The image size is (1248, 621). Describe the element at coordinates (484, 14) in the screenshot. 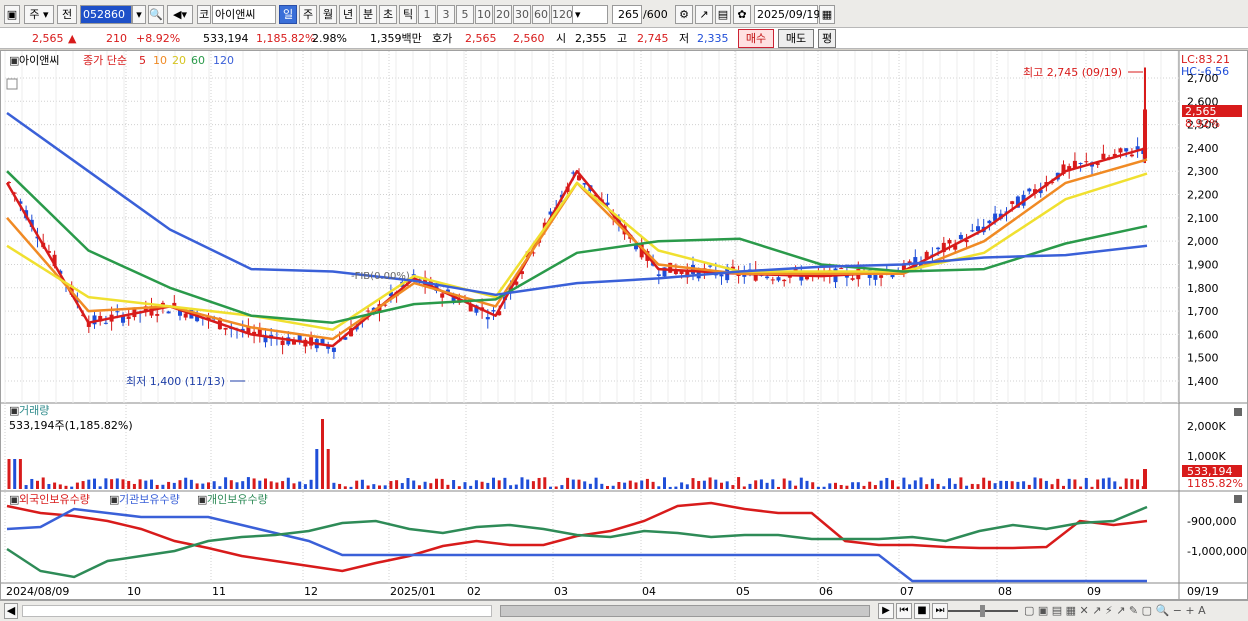

I see `interval-button-10: 10` at that location.